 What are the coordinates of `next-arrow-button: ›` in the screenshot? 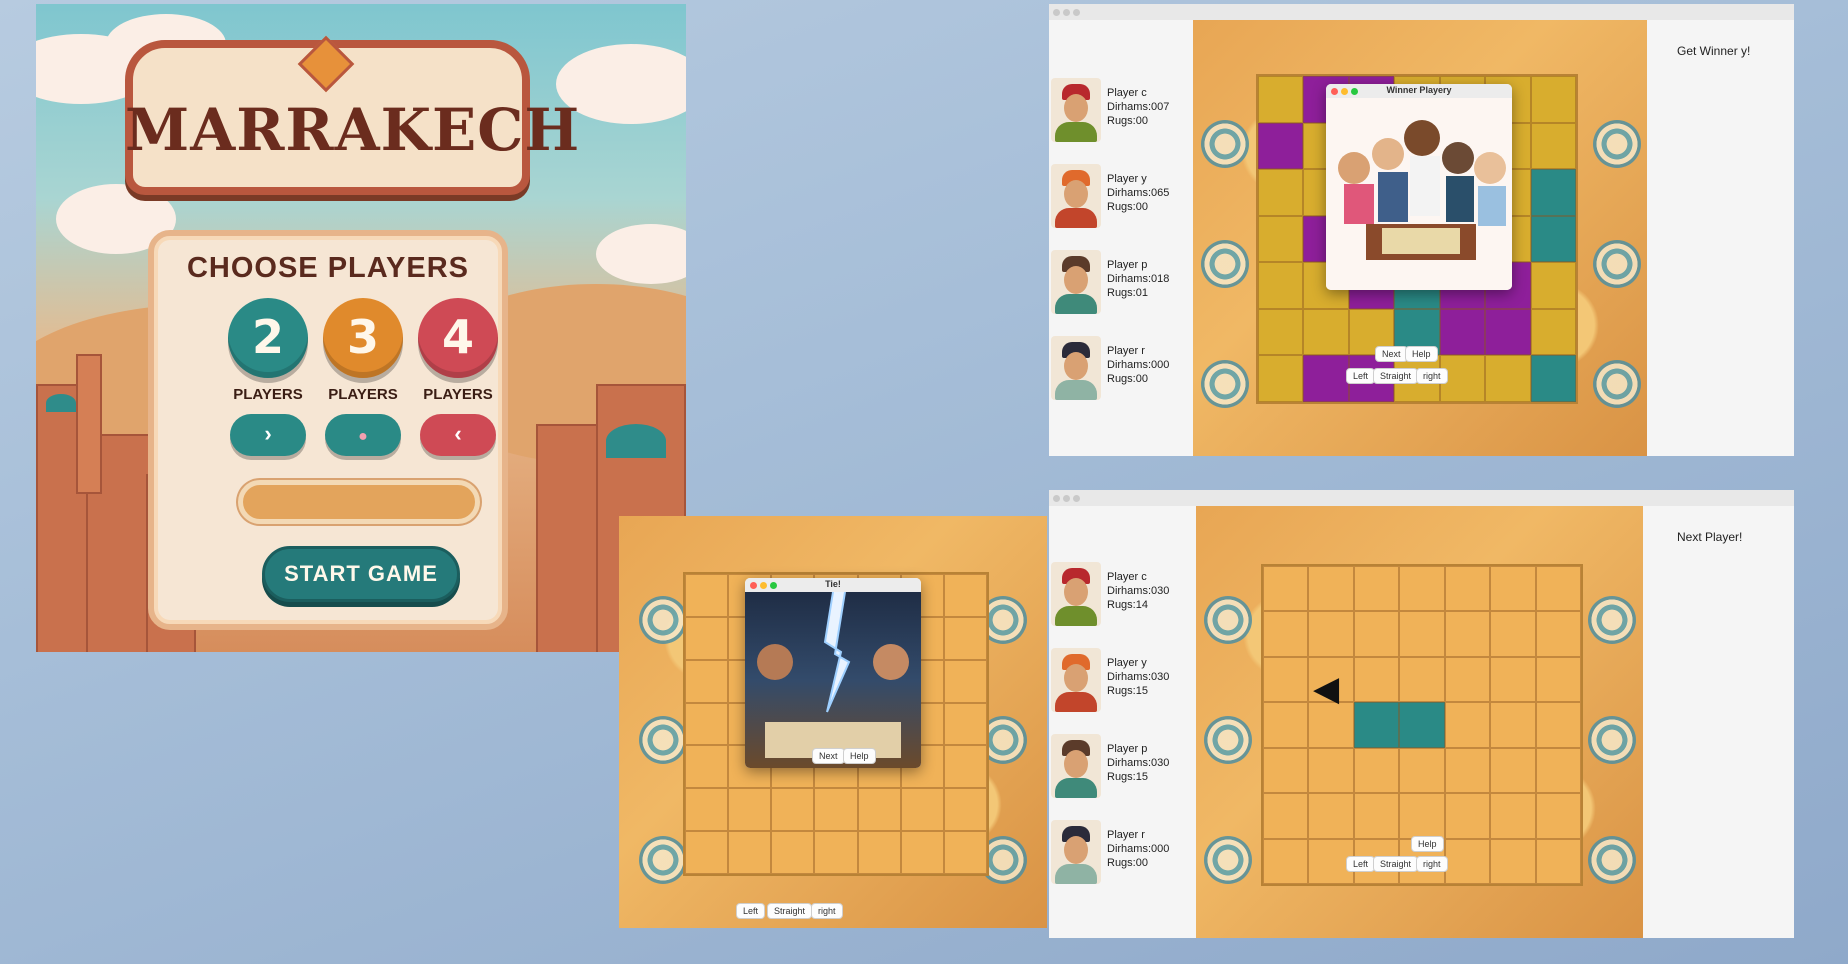 It's located at (268, 435).